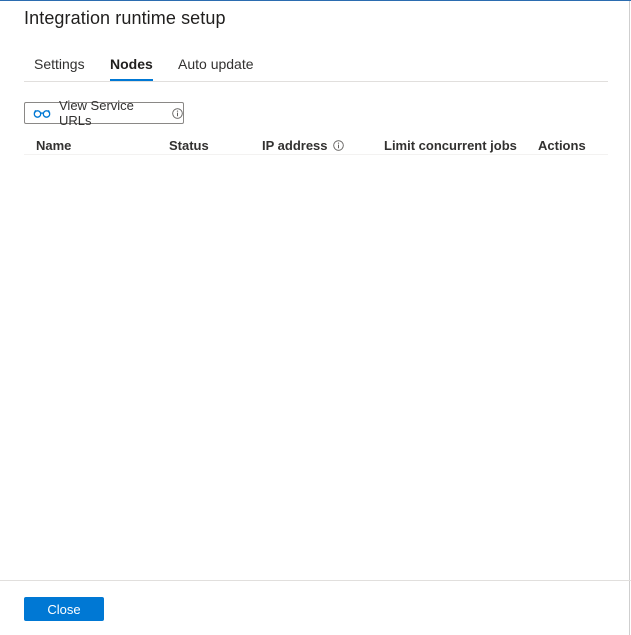 Image resolution: width=631 pixels, height=635 pixels. I want to click on info-icon, so click(177, 113).